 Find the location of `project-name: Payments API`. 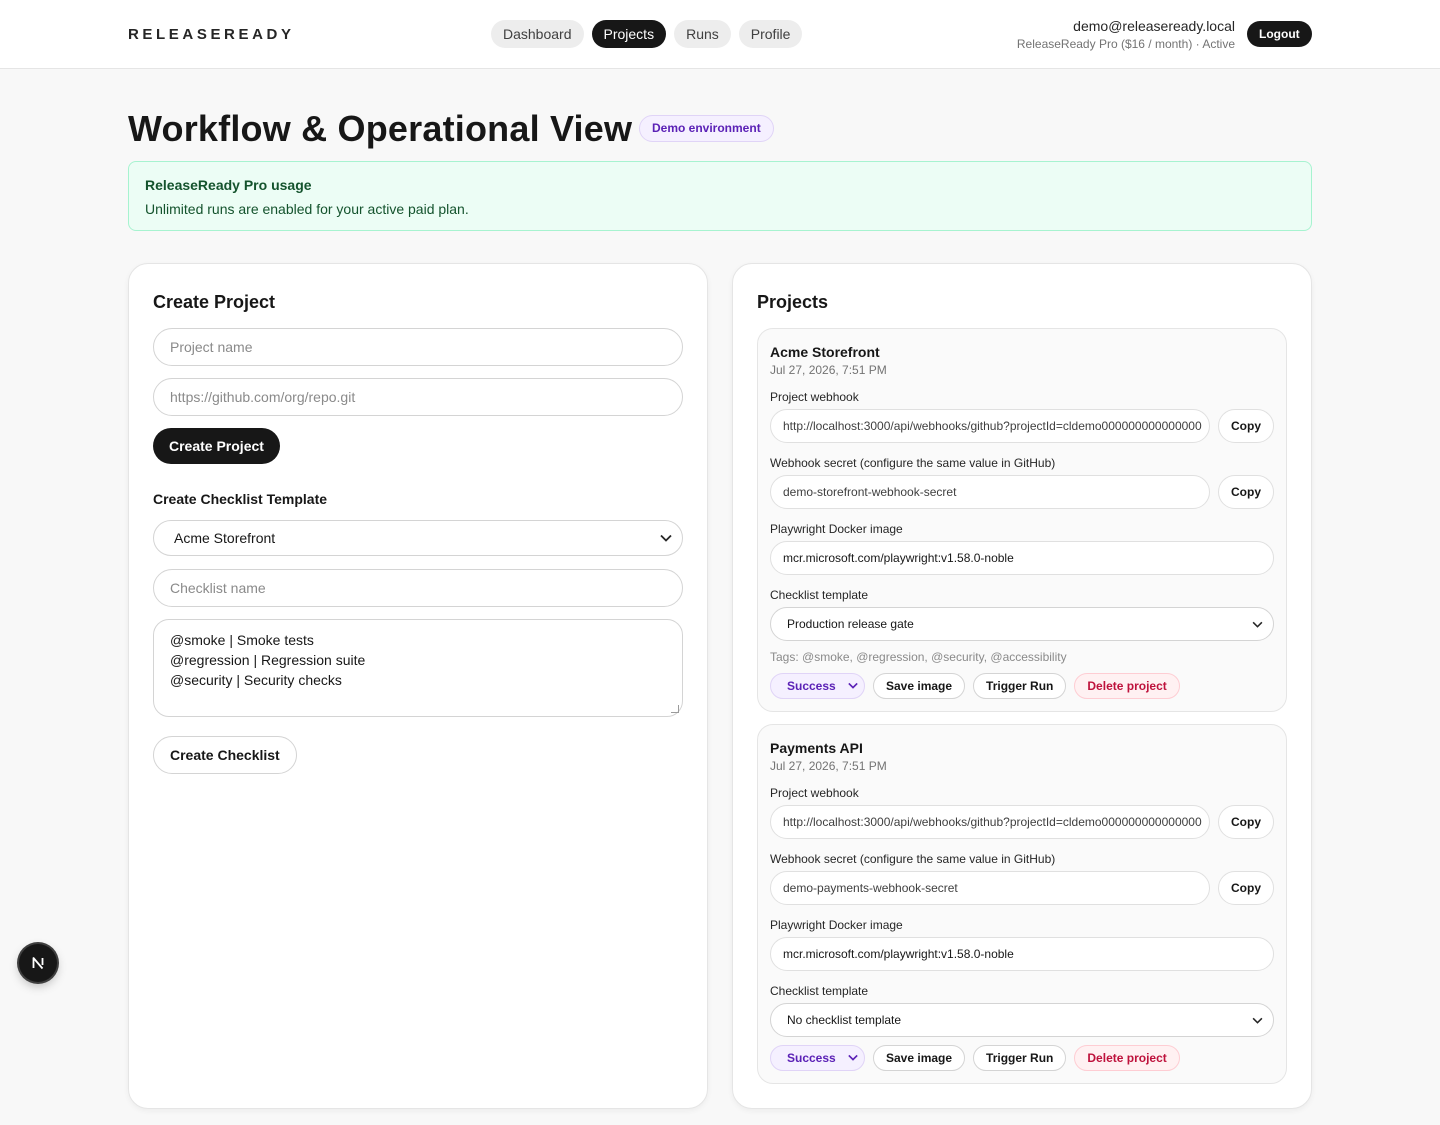

project-name: Payments API is located at coordinates (816, 748).